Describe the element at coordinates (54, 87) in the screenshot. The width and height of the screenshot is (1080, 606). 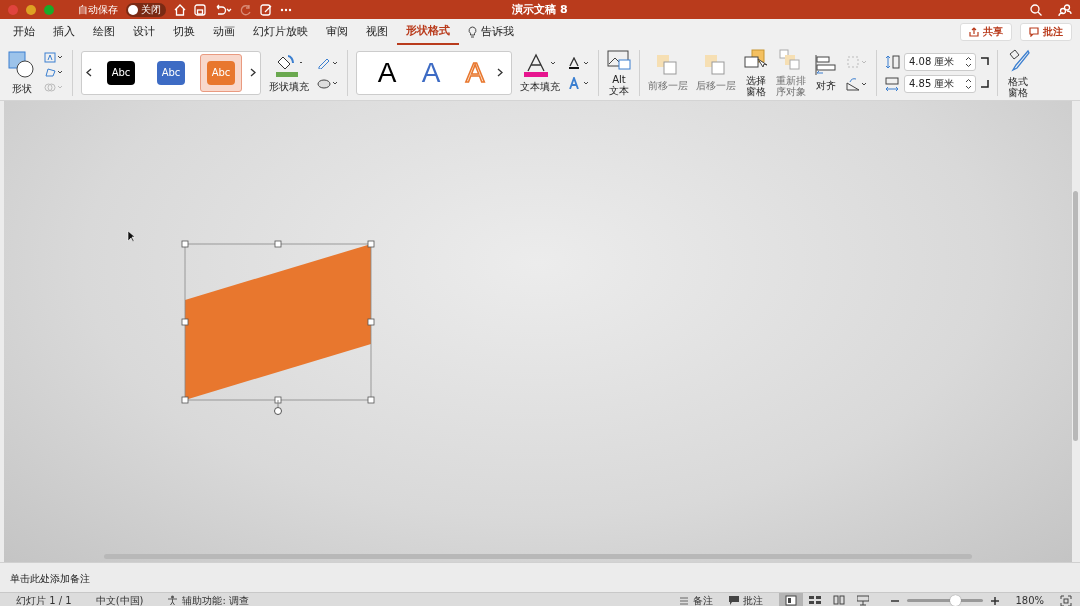
I see `merge-shapes-icon` at that location.